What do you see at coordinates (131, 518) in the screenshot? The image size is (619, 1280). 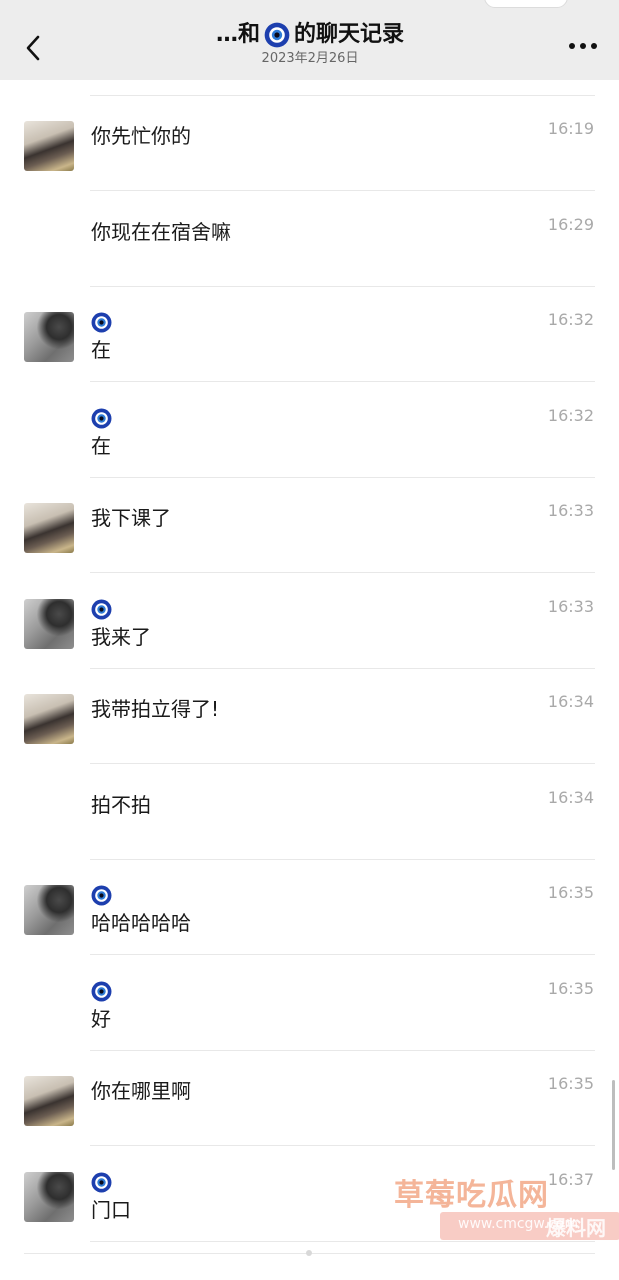 I see `message-text: 我下课了` at bounding box center [131, 518].